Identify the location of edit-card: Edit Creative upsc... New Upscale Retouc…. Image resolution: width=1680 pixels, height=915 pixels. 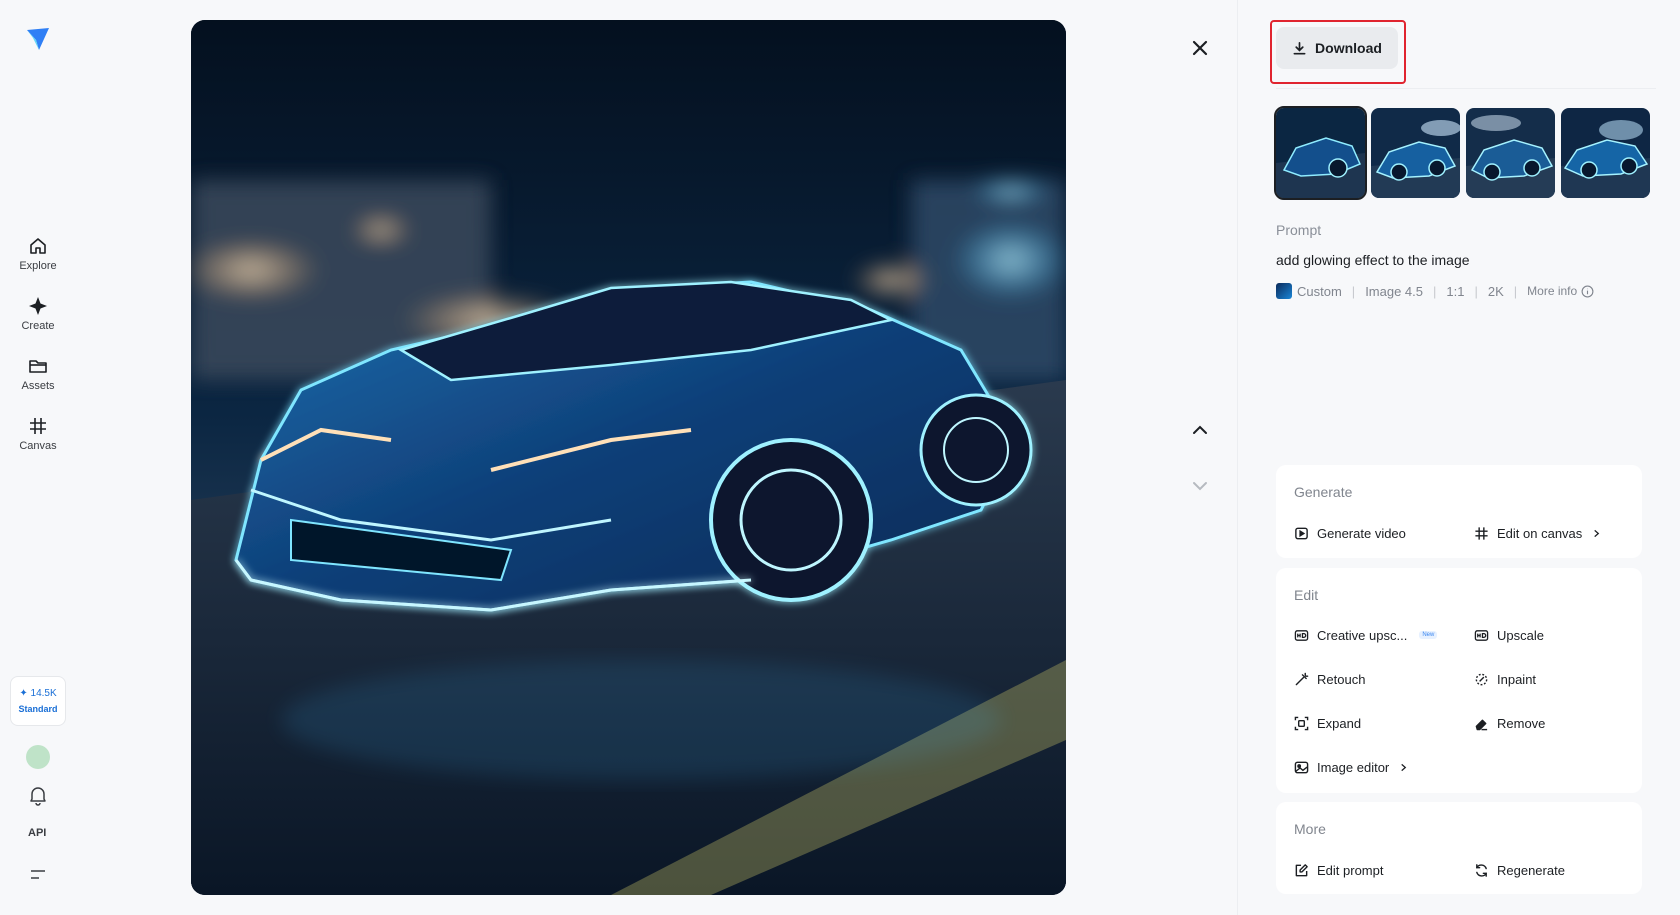
(1459, 680).